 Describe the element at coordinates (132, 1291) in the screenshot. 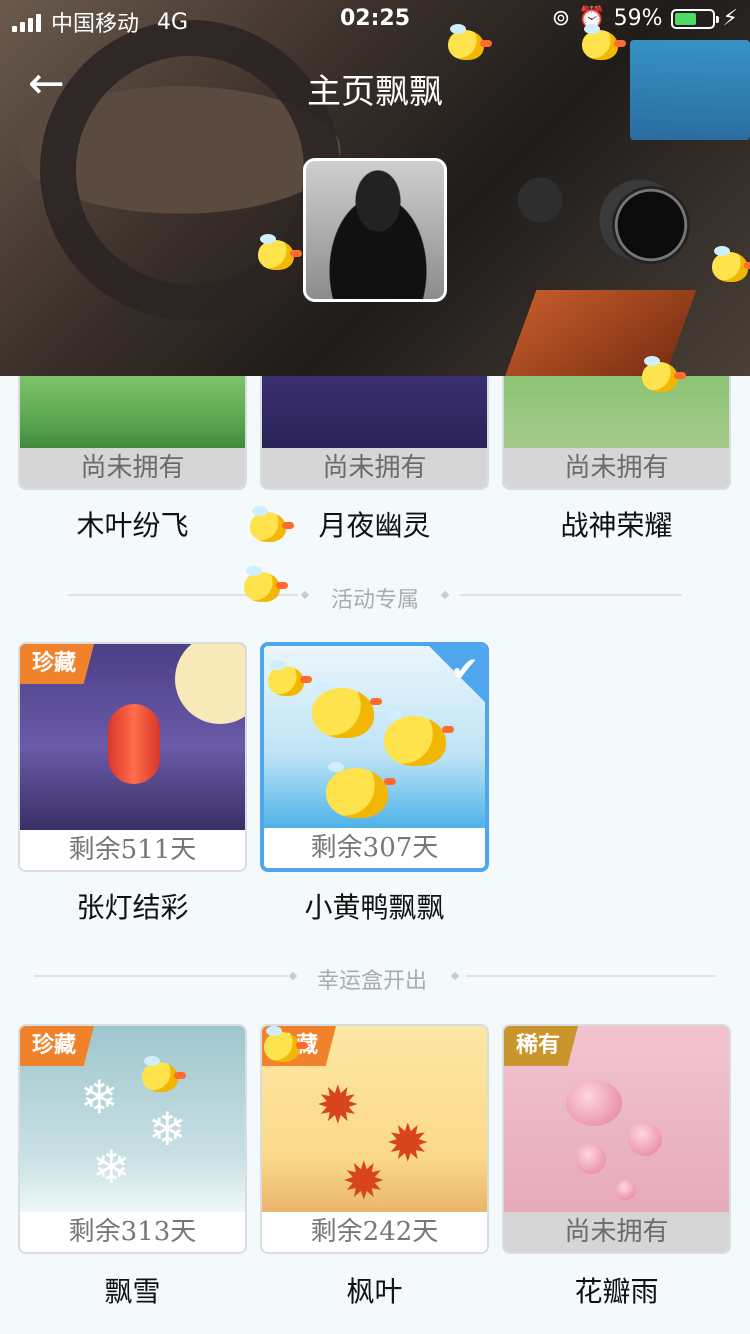

I see `card-name: 飘雪` at that location.